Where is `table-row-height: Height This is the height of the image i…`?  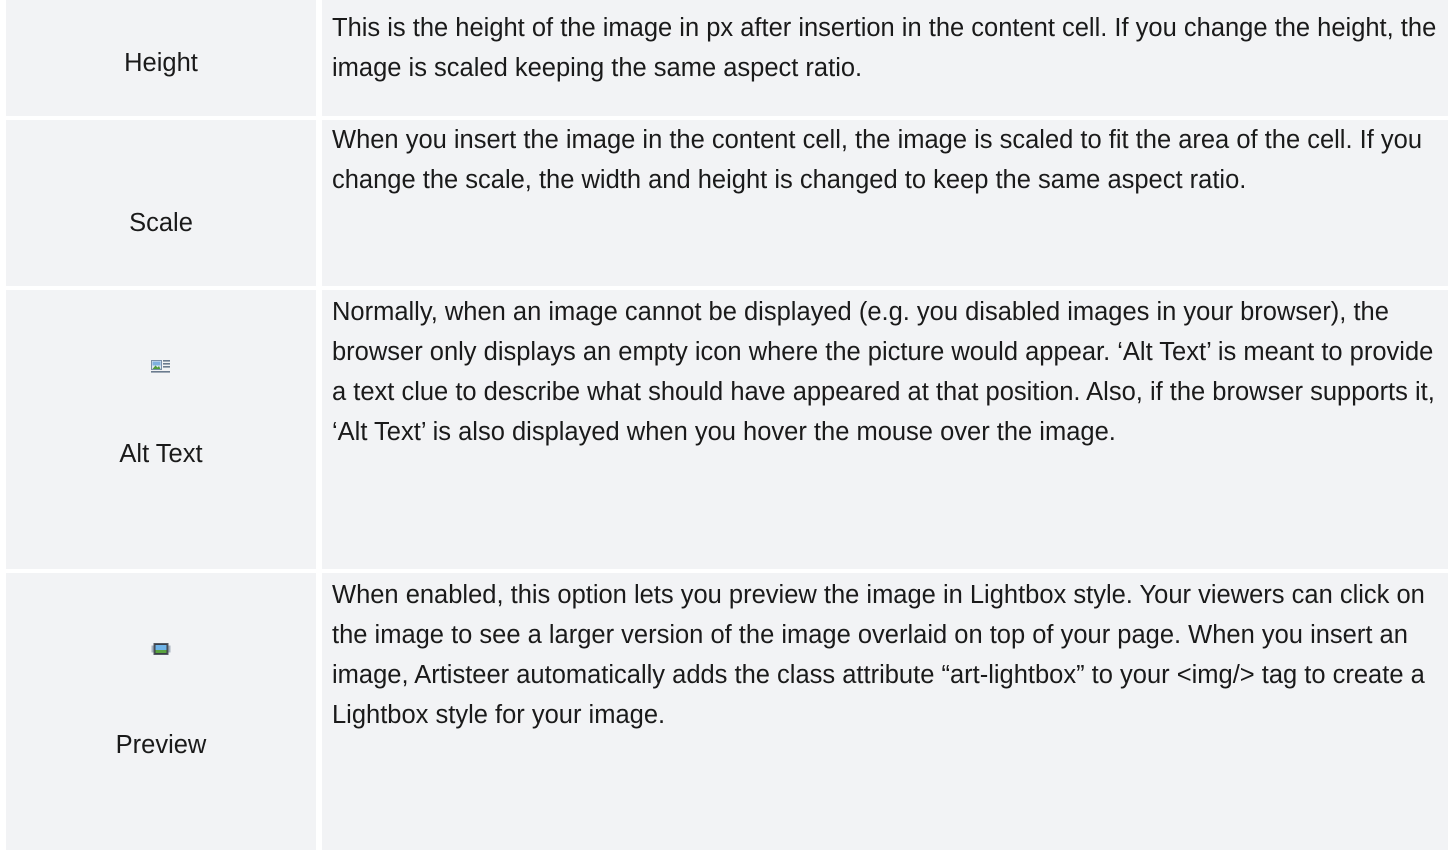 table-row-height: Height This is the height of the image i… is located at coordinates (726, 58).